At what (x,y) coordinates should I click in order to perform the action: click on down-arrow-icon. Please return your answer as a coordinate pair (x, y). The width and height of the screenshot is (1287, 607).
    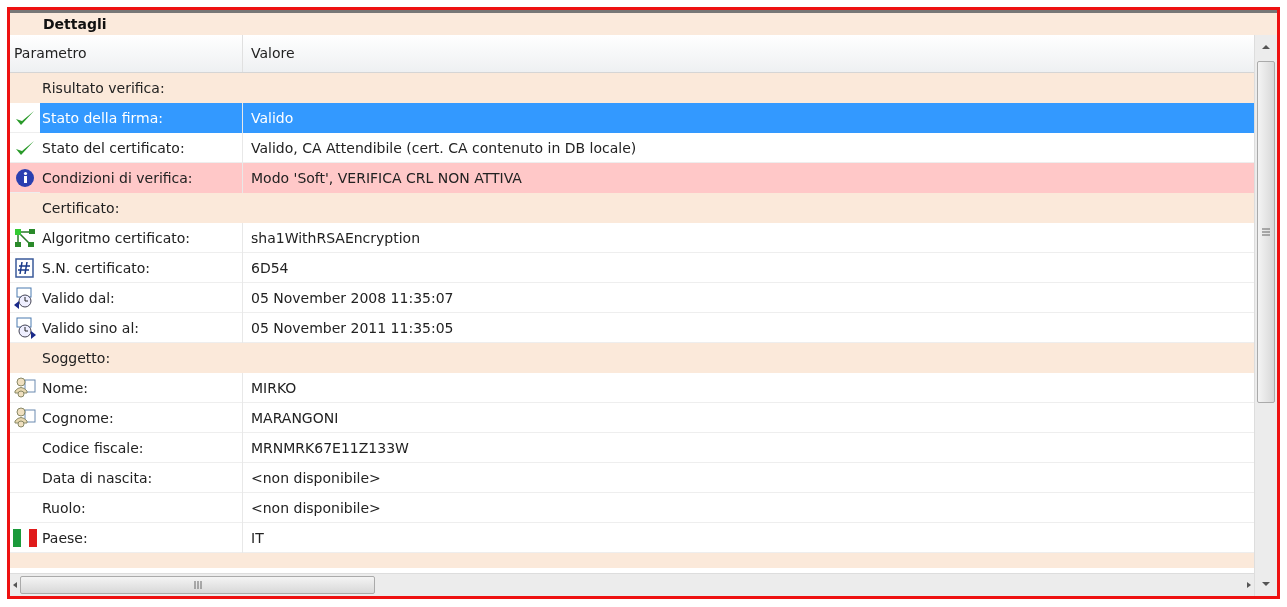
    Looking at the image, I should click on (1266, 584).